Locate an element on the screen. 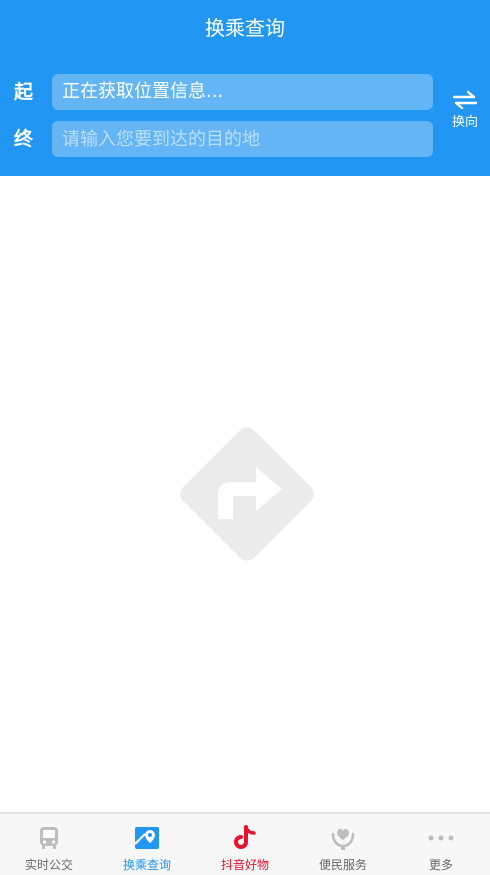 The width and height of the screenshot is (490, 875). more-dots-icon is located at coordinates (441, 838).